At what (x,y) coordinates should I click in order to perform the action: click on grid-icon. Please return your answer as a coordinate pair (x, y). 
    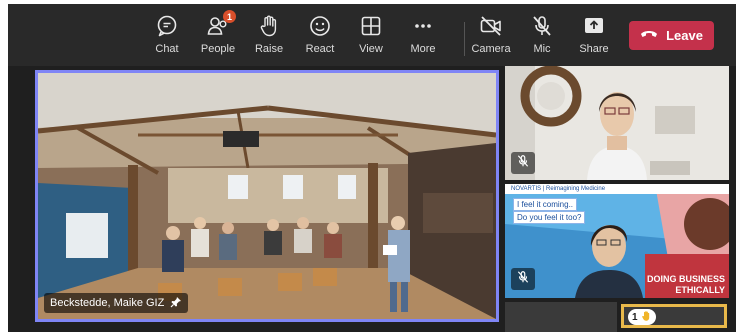
    Looking at the image, I should click on (371, 26).